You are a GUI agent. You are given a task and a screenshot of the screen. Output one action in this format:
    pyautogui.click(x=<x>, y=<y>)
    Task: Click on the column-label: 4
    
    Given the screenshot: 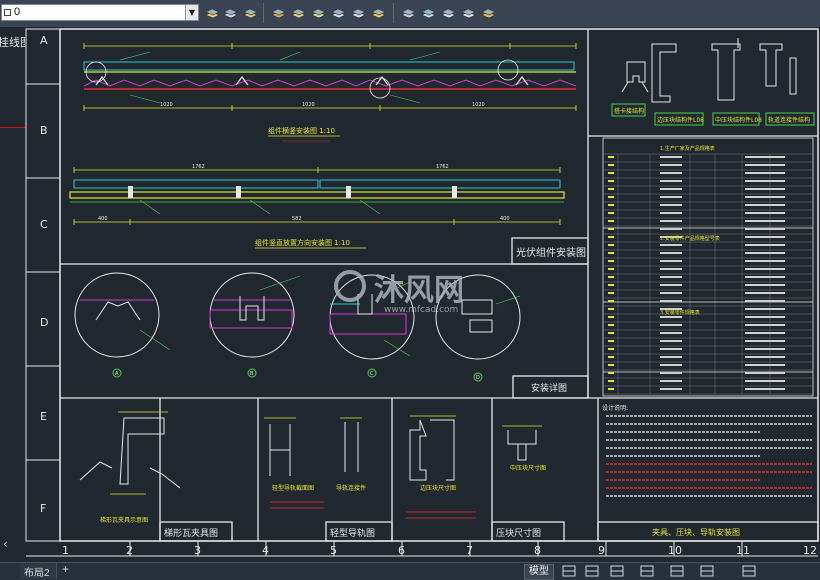 What is the action you would take?
    pyautogui.click(x=265, y=550)
    